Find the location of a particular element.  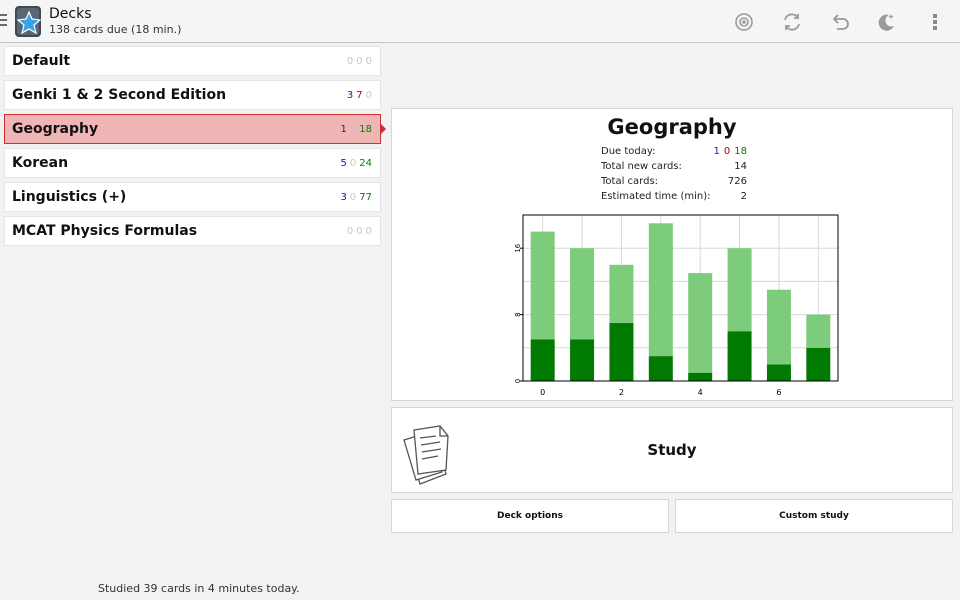

y-tick-label: 8 is located at coordinates (518, 314).